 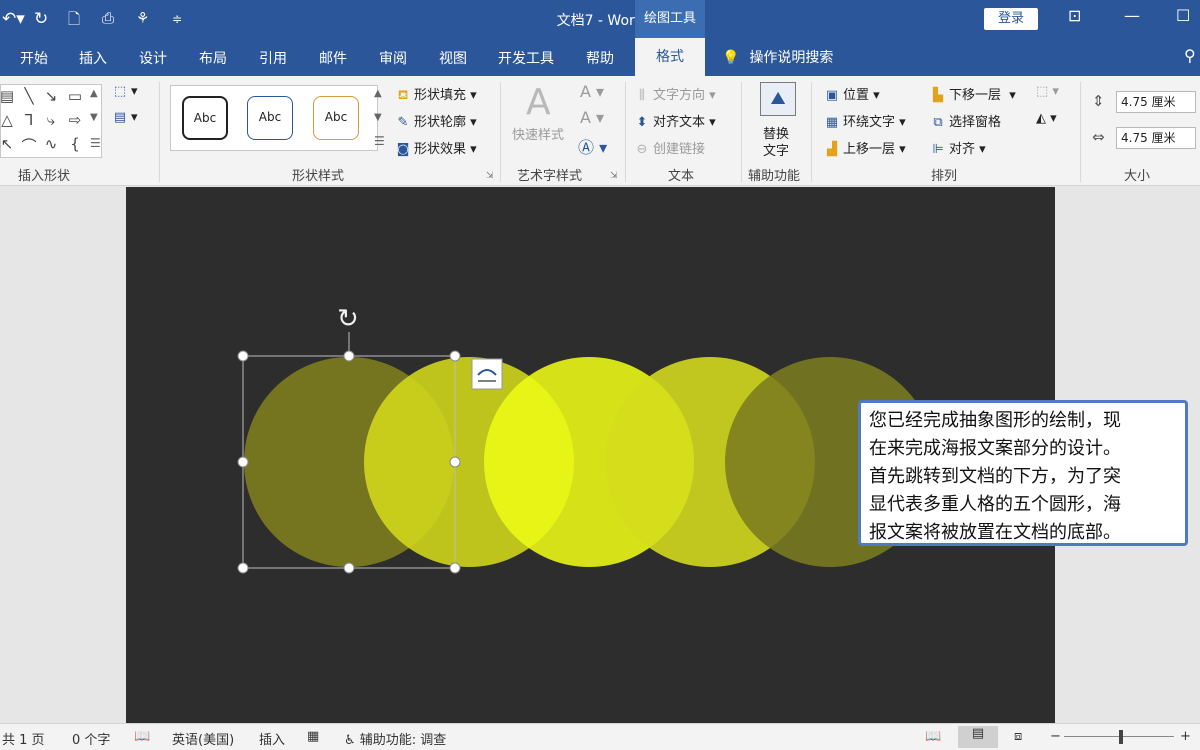 What do you see at coordinates (811, 132) in the screenshot?
I see `group-separator` at bounding box center [811, 132].